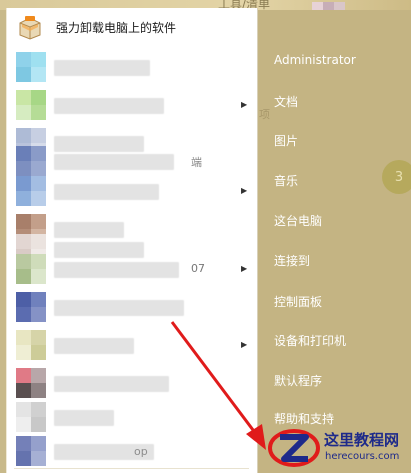 The width and height of the screenshot is (411, 473). What do you see at coordinates (362, 456) in the screenshot?
I see `watermark-url: herecours.com` at bounding box center [362, 456].